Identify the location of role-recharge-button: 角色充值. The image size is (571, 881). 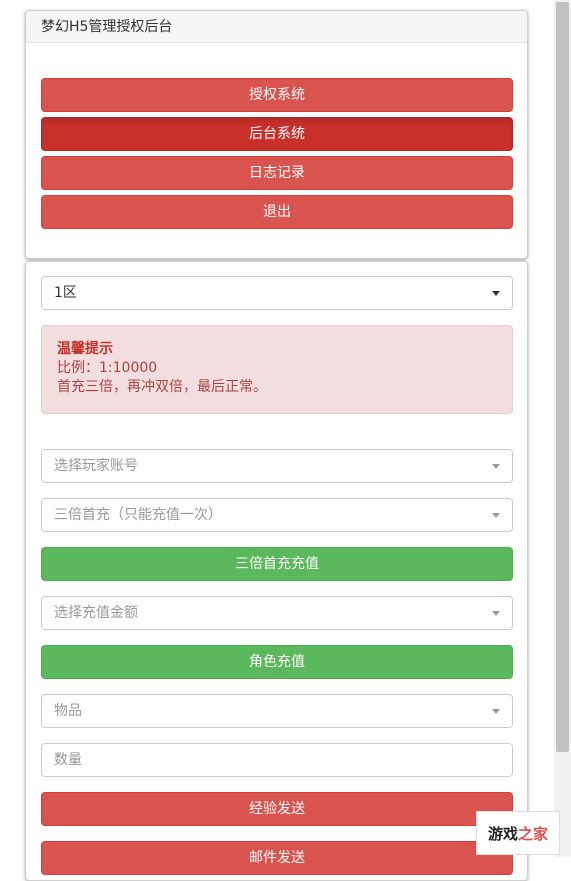
(277, 662).